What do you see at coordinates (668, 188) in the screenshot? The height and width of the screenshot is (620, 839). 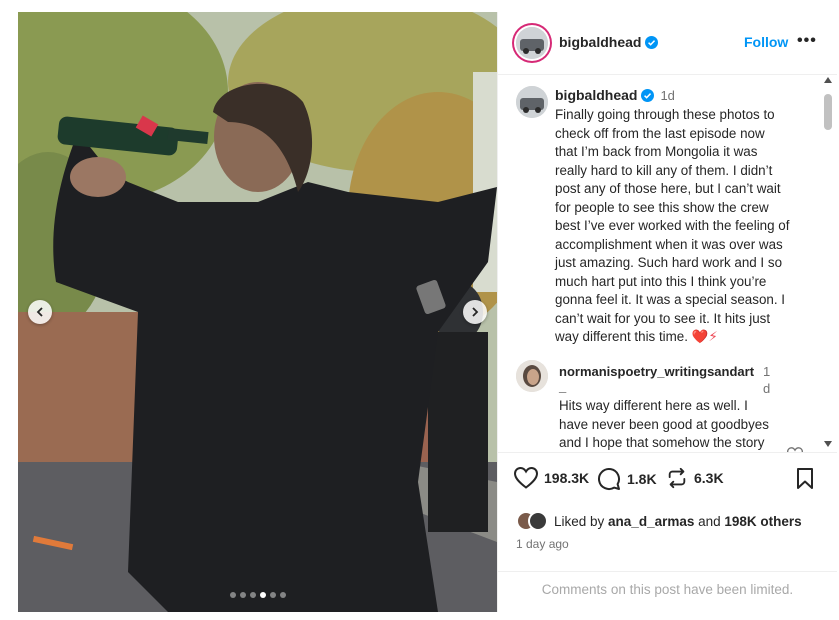 I see `caption-line: post any of those here, but I can’t wait` at bounding box center [668, 188].